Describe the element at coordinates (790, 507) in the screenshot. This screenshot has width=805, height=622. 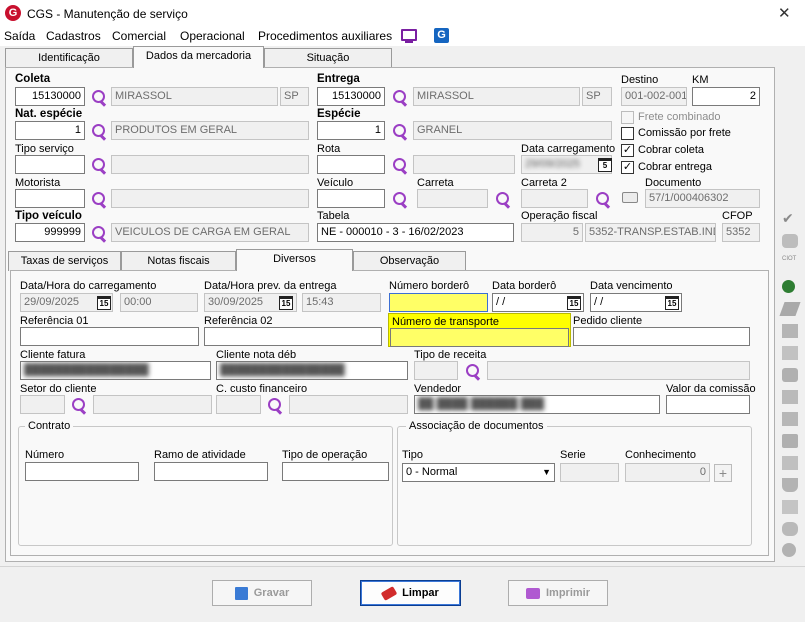
I see `page-icon` at that location.